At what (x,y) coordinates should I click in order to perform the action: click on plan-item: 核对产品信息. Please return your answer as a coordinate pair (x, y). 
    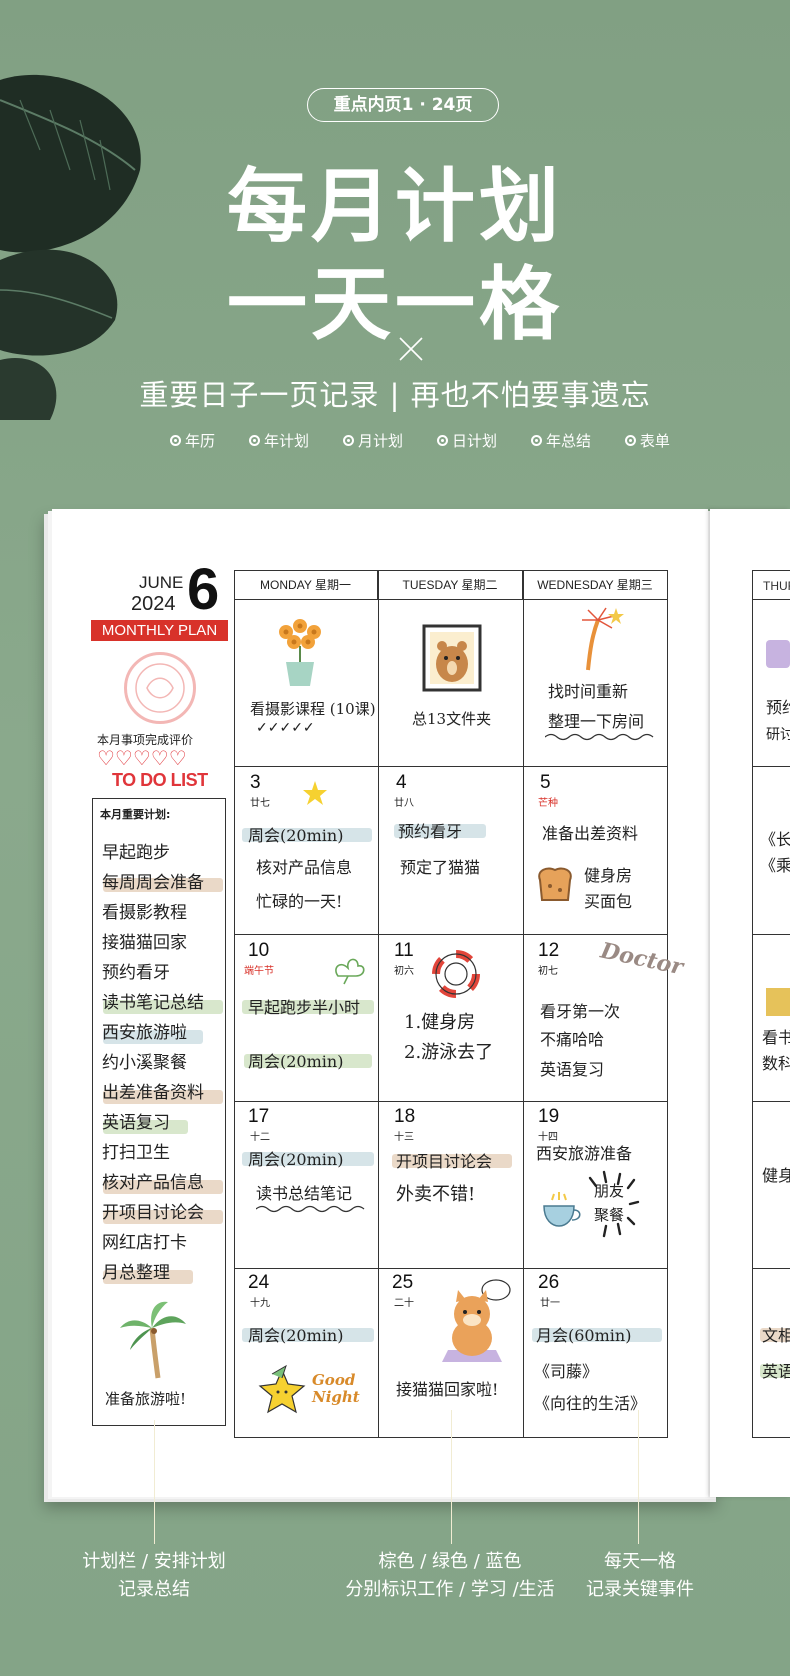
    Looking at the image, I should click on (153, 1183).